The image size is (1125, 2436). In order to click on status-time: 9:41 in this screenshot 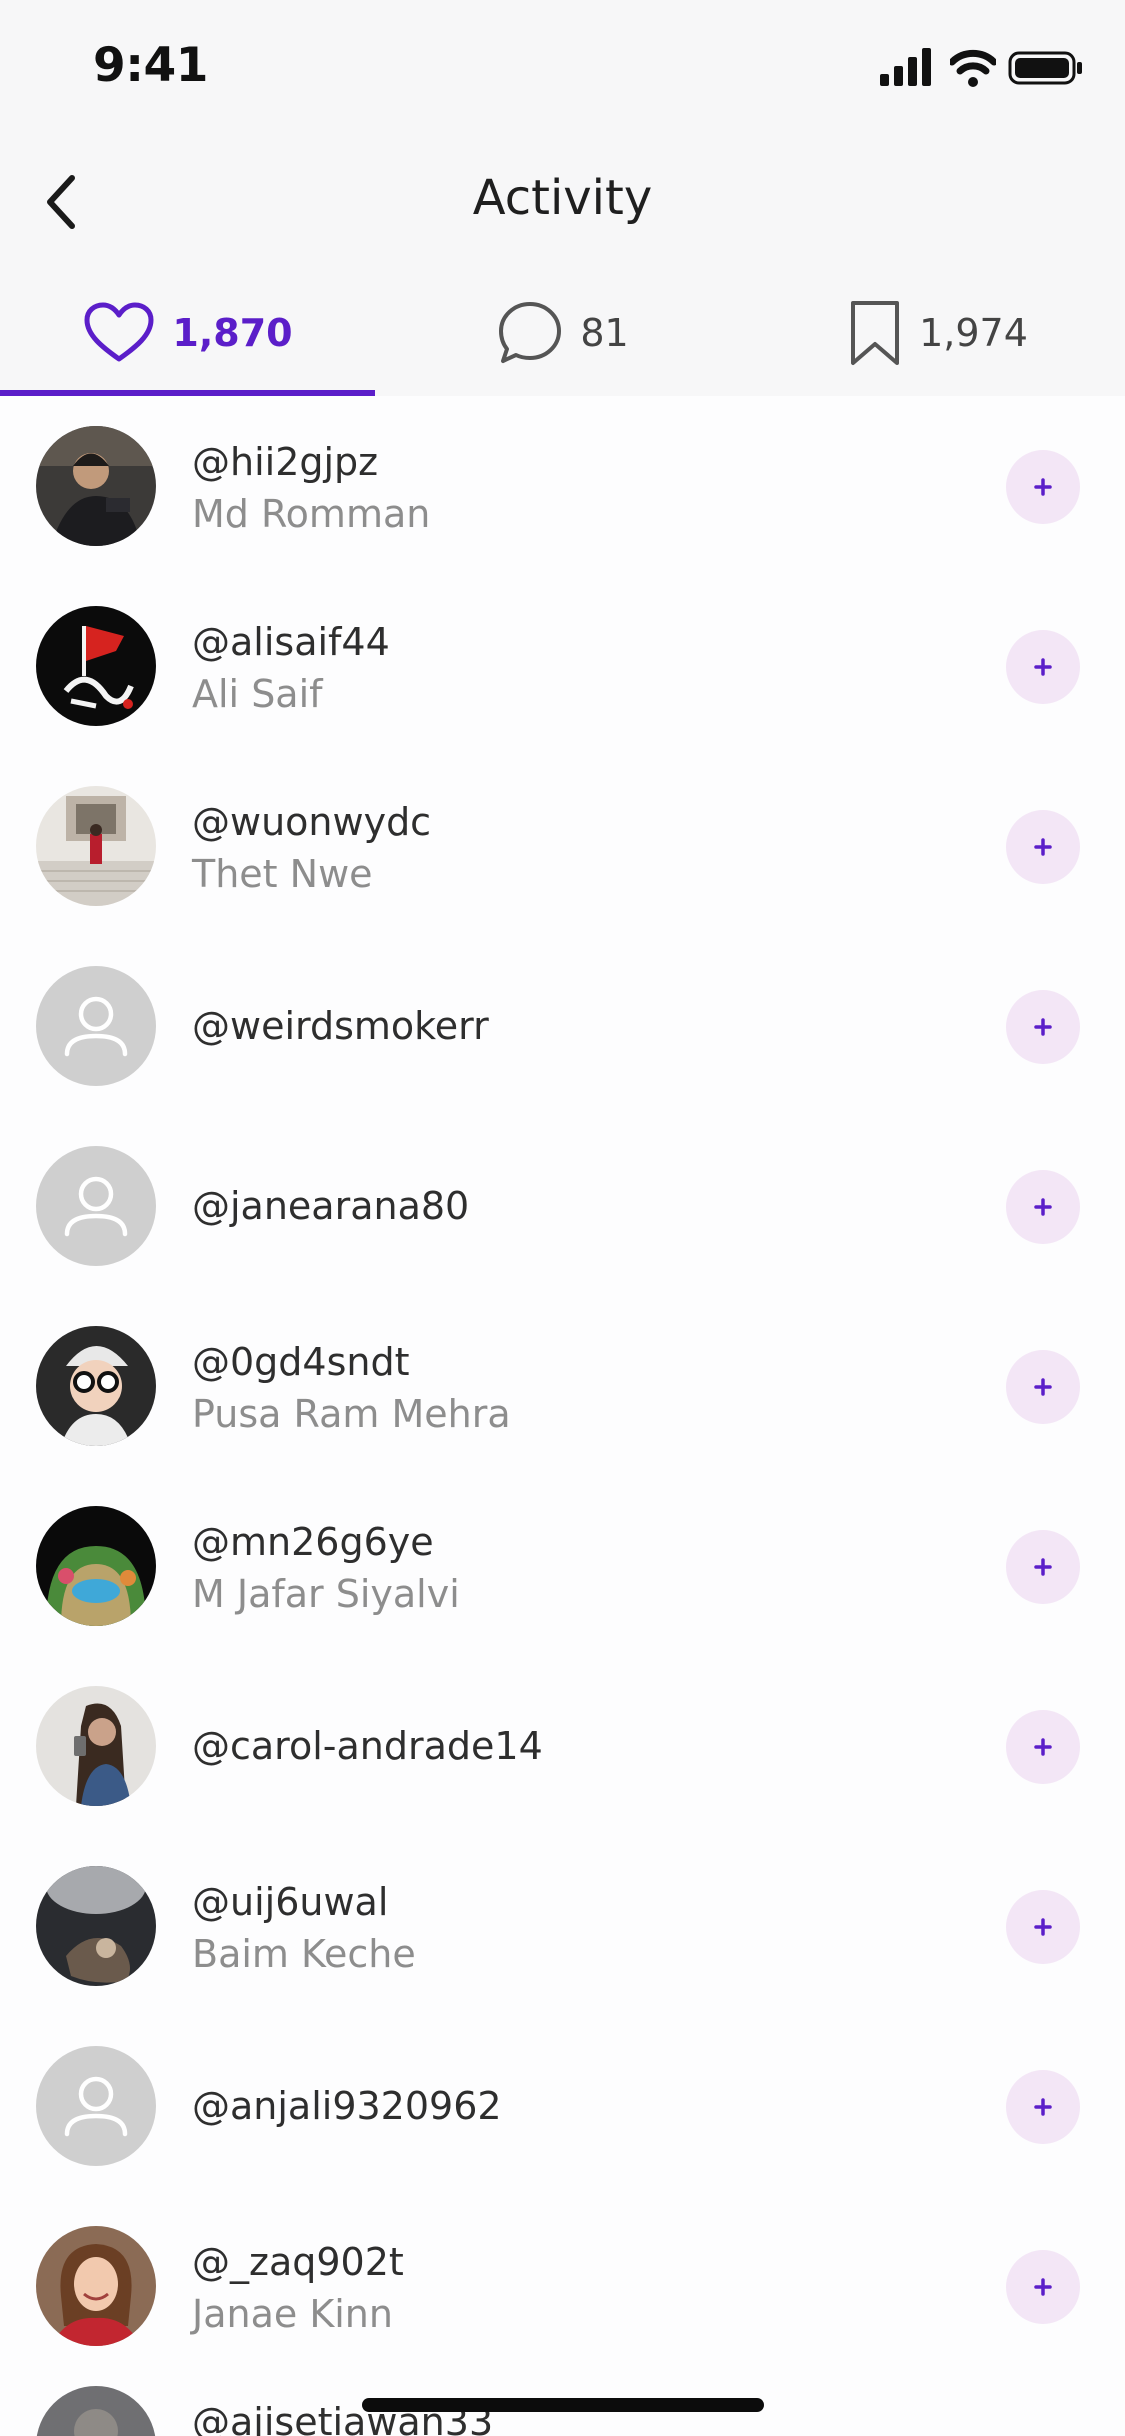, I will do `click(150, 65)`.